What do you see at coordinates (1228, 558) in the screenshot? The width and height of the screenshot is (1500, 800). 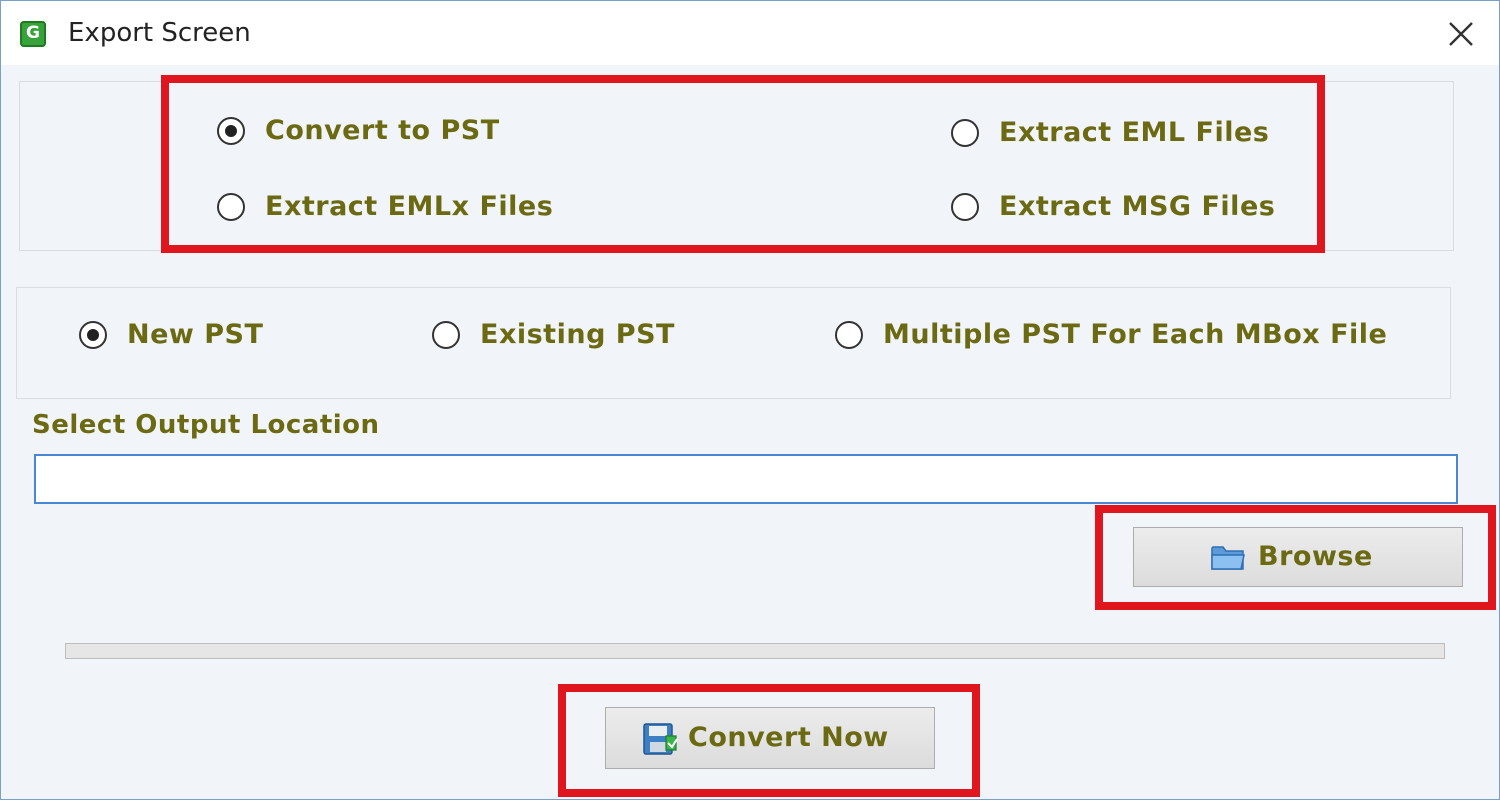 I see `folder-icon` at bounding box center [1228, 558].